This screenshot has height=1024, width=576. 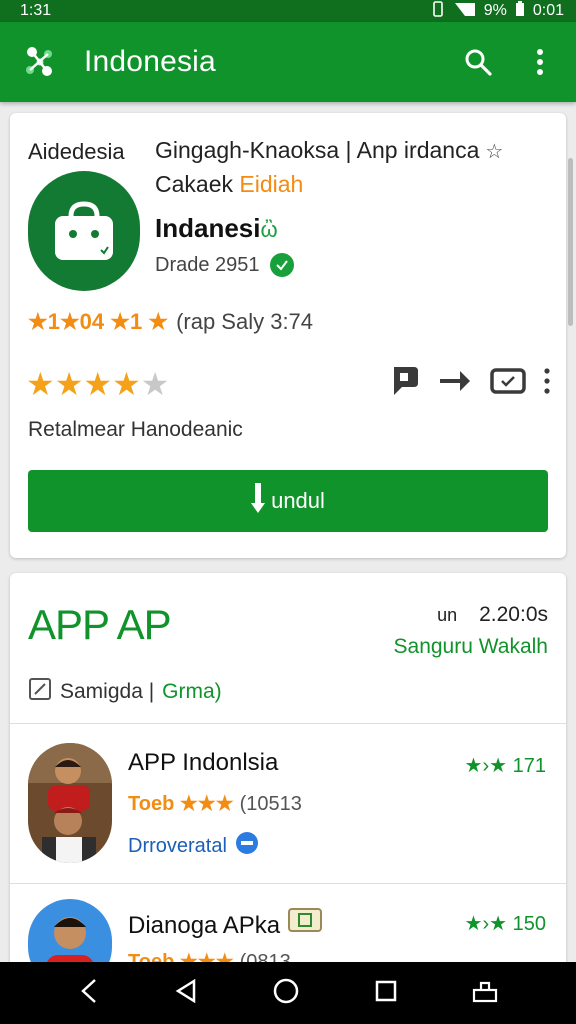 I want to click on battery-percent: 9%, so click(x=495, y=10).